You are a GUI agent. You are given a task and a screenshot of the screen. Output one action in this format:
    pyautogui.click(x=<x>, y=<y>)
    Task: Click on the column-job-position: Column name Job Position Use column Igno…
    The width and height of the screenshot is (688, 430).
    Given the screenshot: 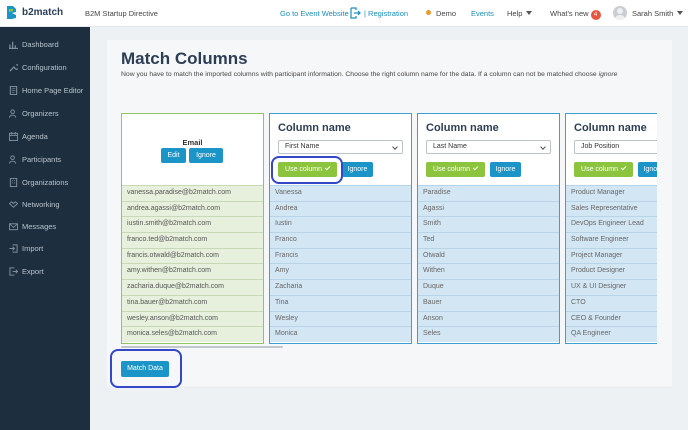 What is the action you would take?
    pyautogui.click(x=611, y=228)
    